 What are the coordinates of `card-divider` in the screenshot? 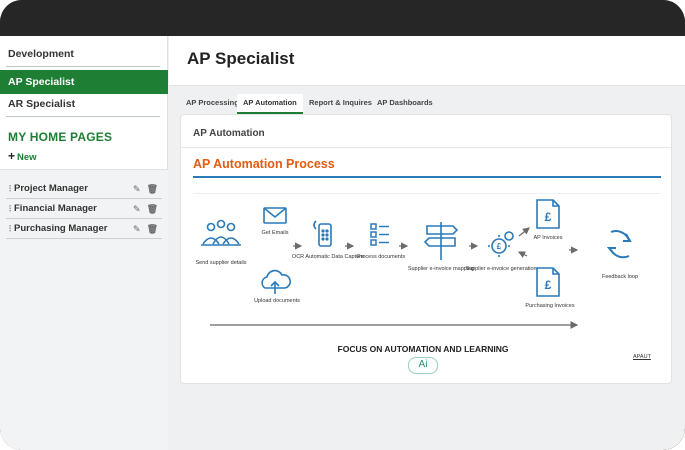 It's located at (427, 147).